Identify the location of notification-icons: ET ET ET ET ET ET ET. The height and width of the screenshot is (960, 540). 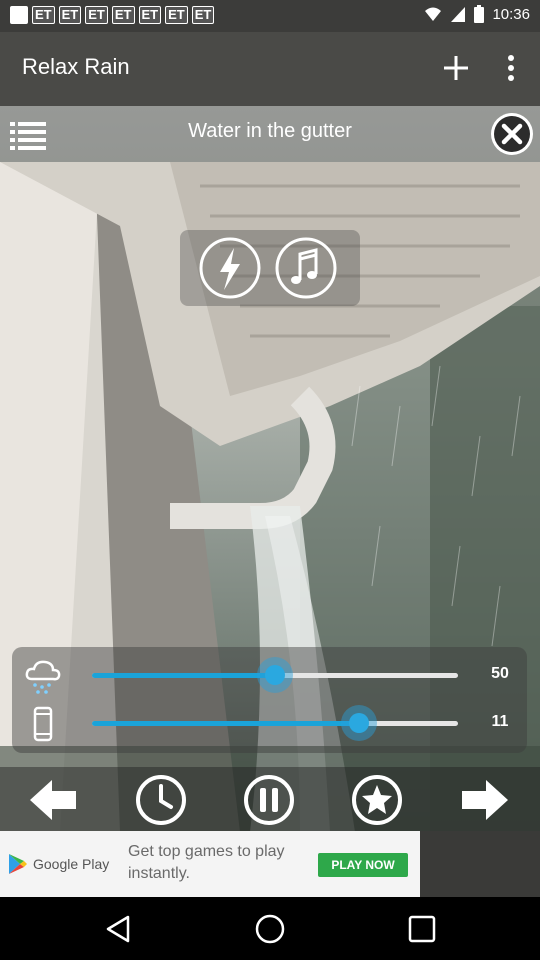
(112, 15).